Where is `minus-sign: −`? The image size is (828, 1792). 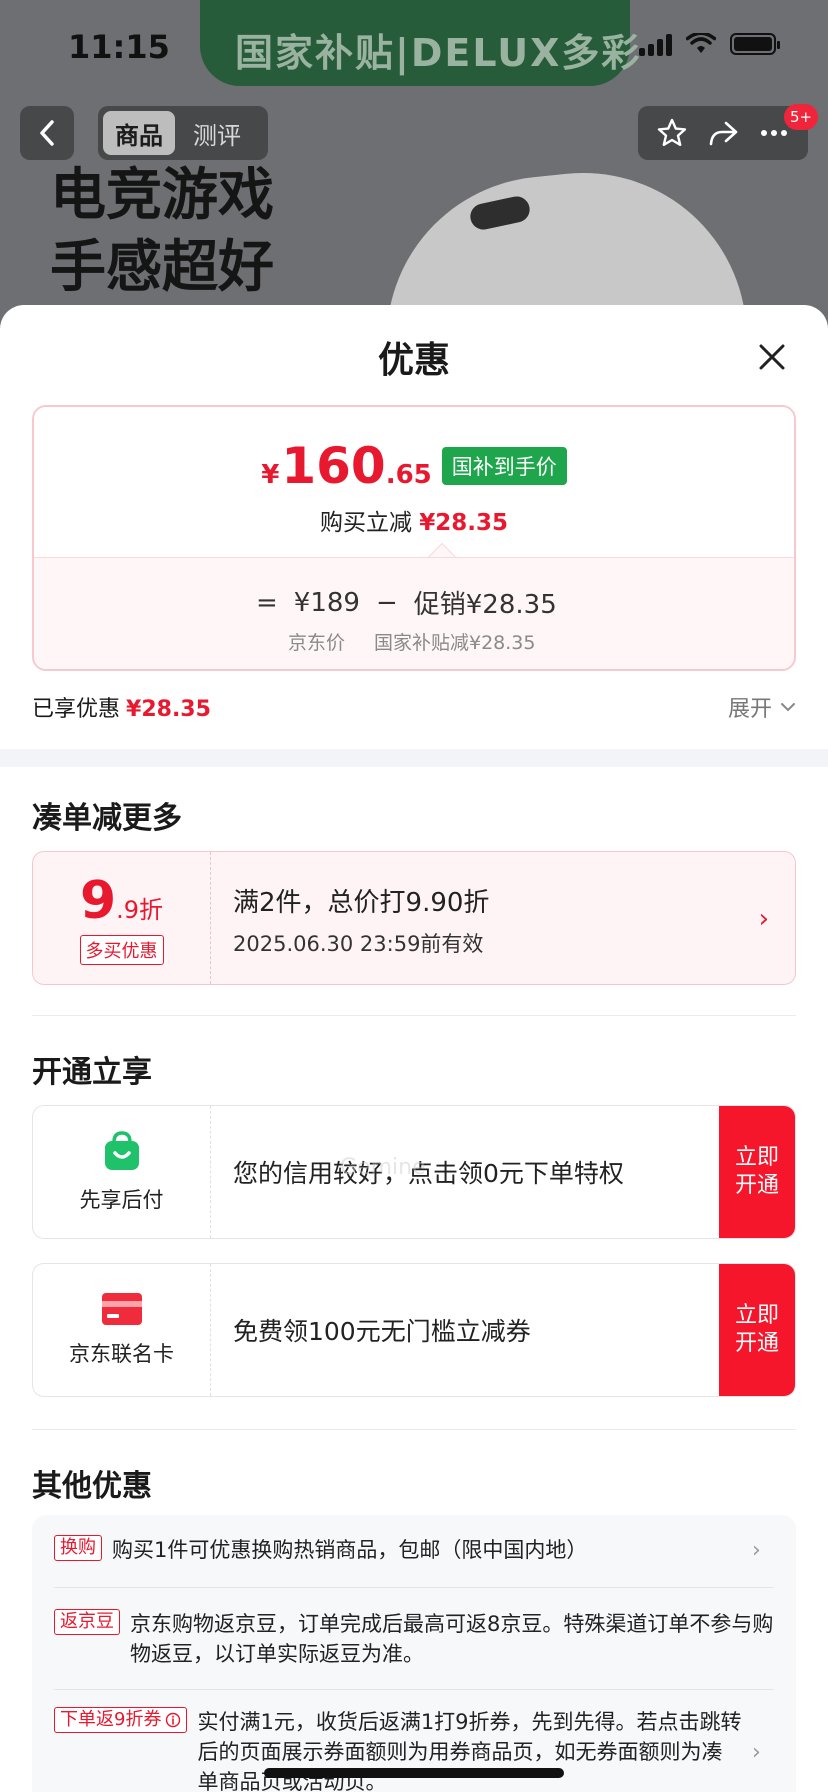 minus-sign: − is located at coordinates (386, 602).